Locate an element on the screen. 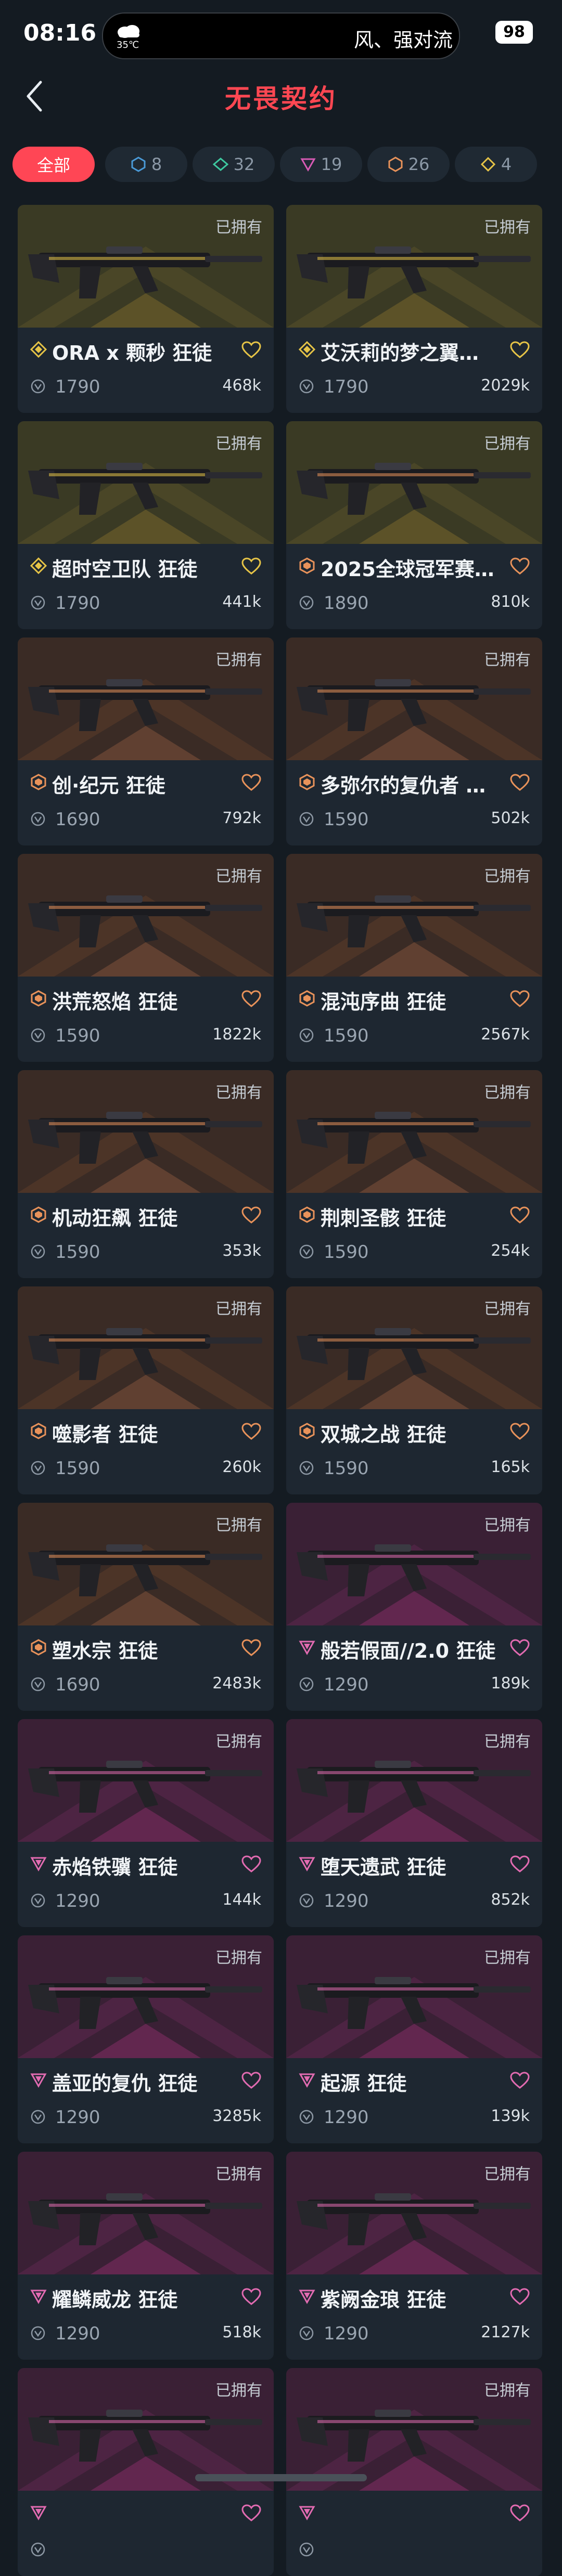  filter-chip-count: 32 is located at coordinates (244, 164).